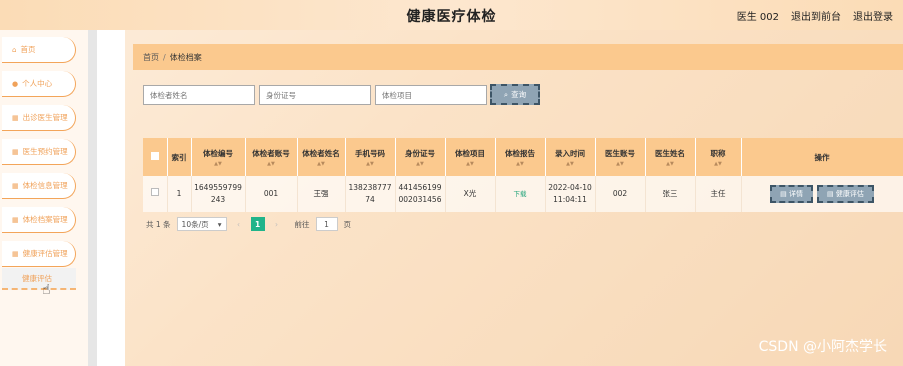 The height and width of the screenshot is (366, 903). What do you see at coordinates (321, 194) in the screenshot?
I see `cell-name: 王强` at bounding box center [321, 194].